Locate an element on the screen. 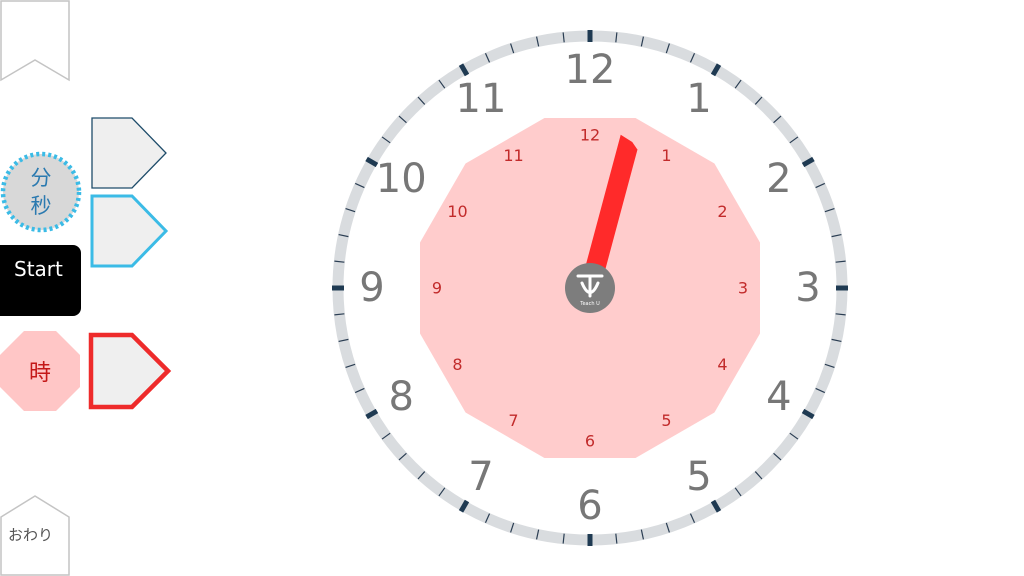 This screenshot has height=576, width=1024. inner-hour-number: 8 is located at coordinates (457, 364).